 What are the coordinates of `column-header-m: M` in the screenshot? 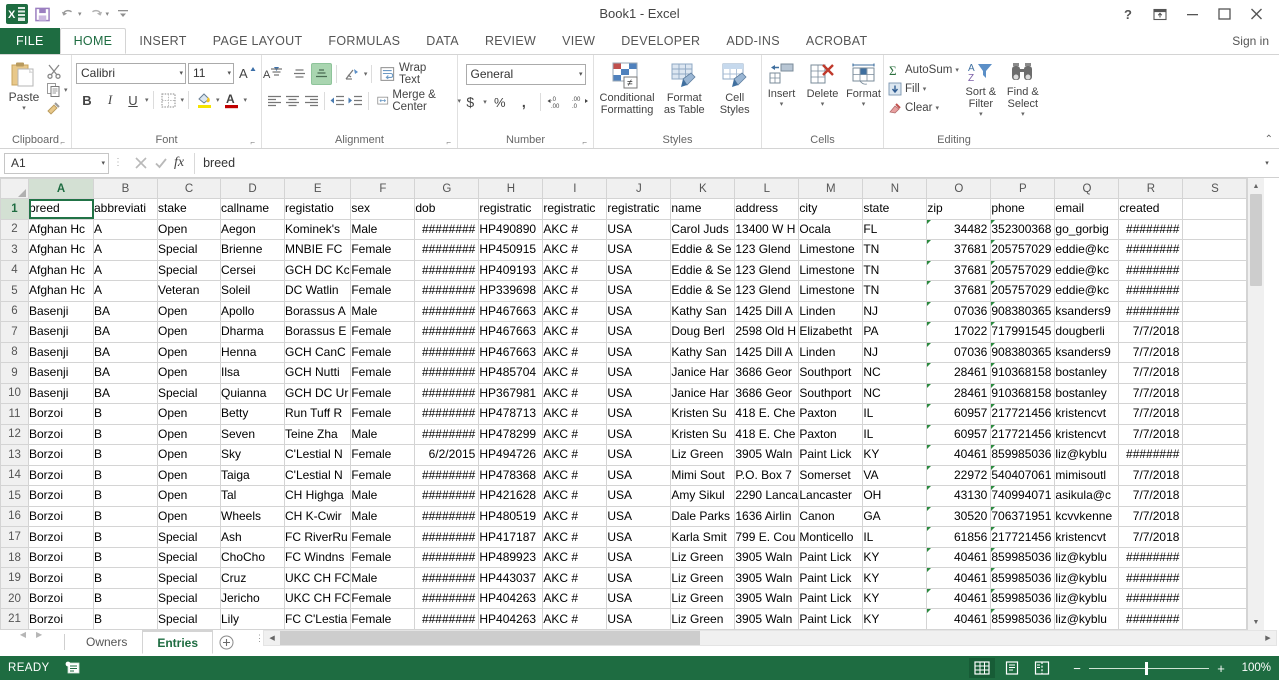 It's located at (831, 188).